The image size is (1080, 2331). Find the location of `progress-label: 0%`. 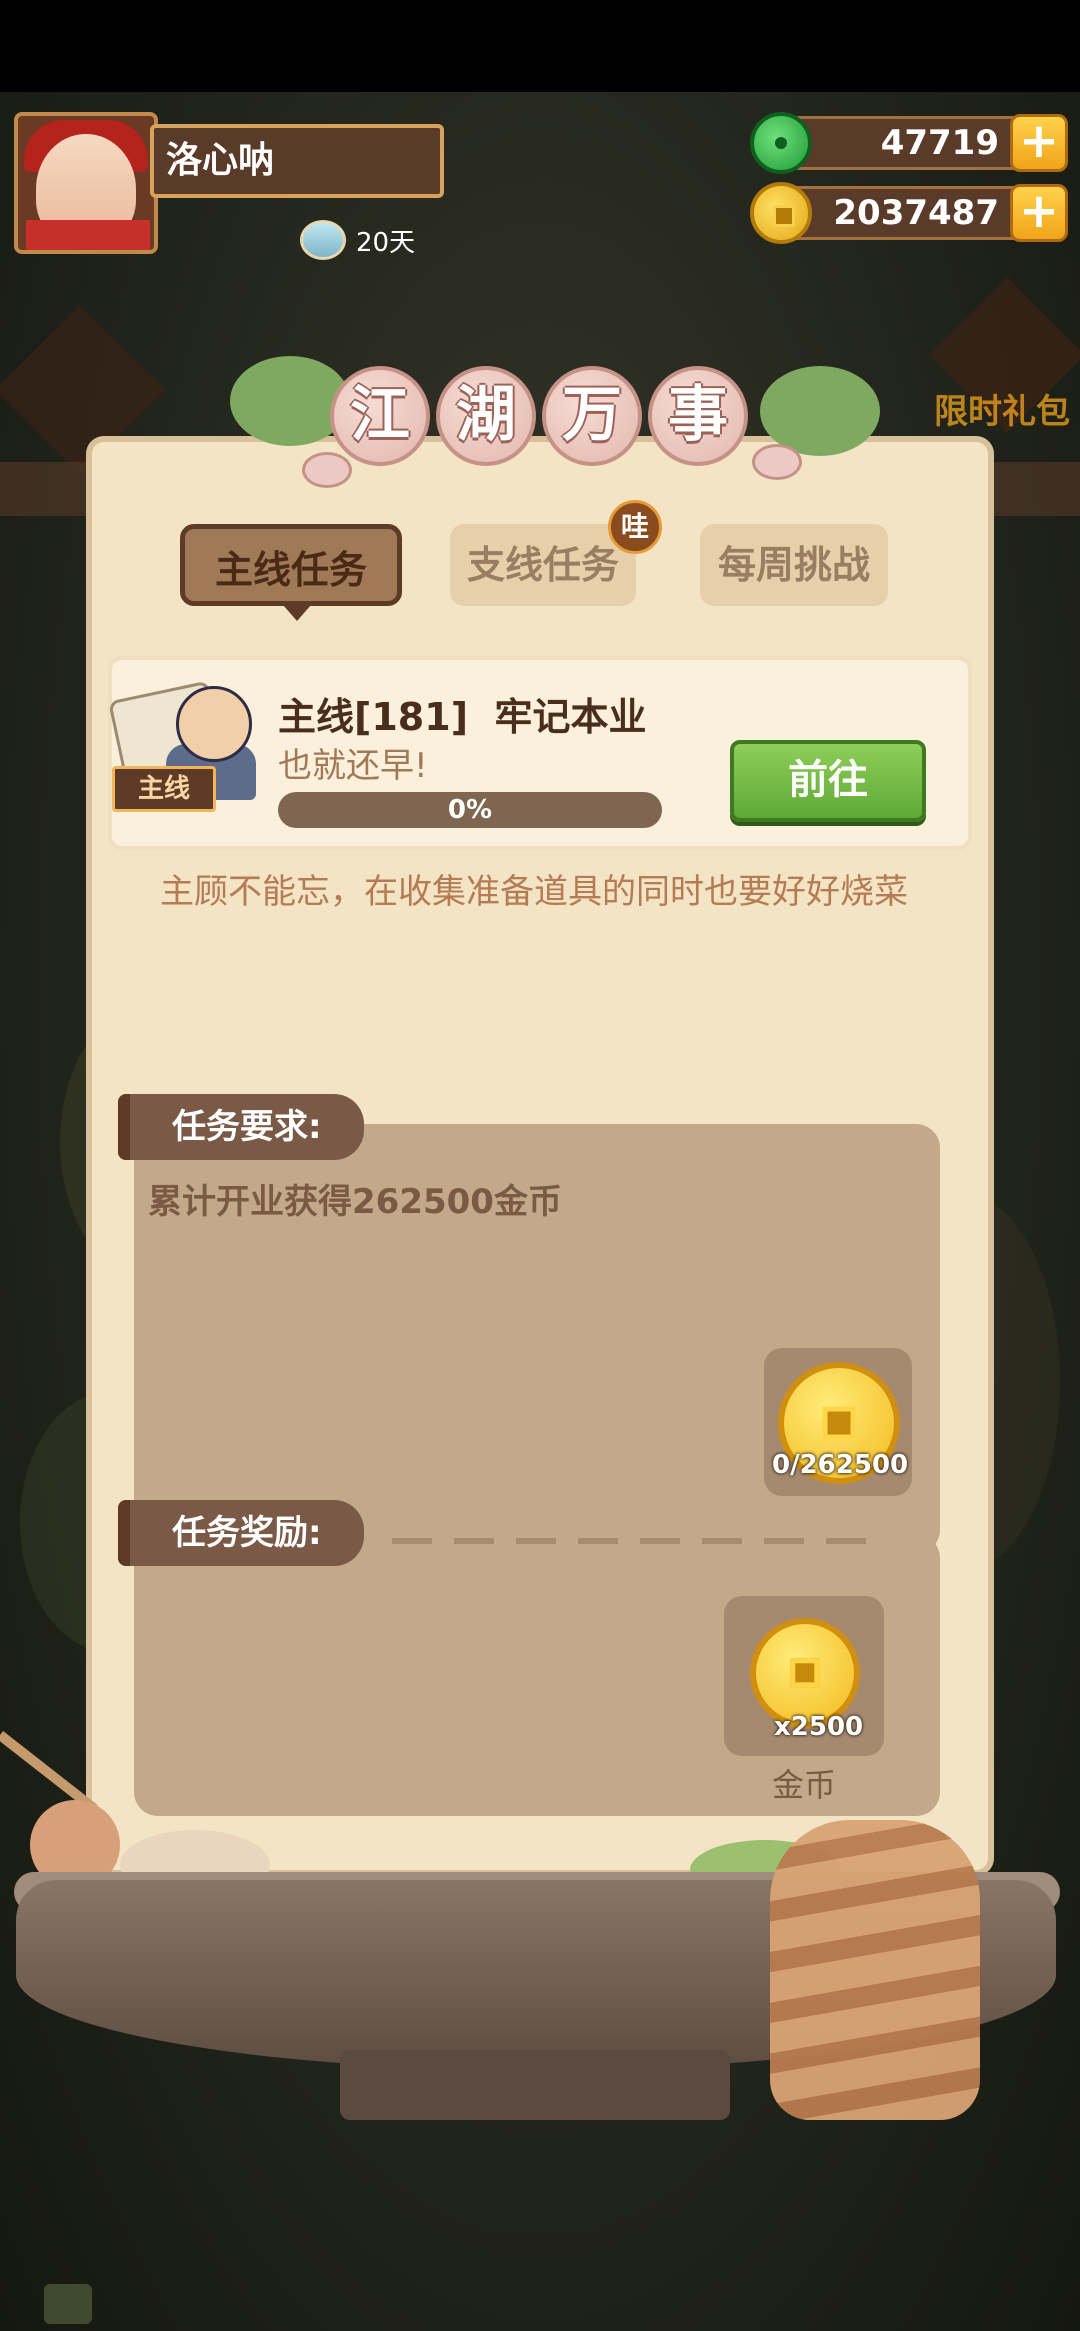

progress-label: 0% is located at coordinates (470, 810).